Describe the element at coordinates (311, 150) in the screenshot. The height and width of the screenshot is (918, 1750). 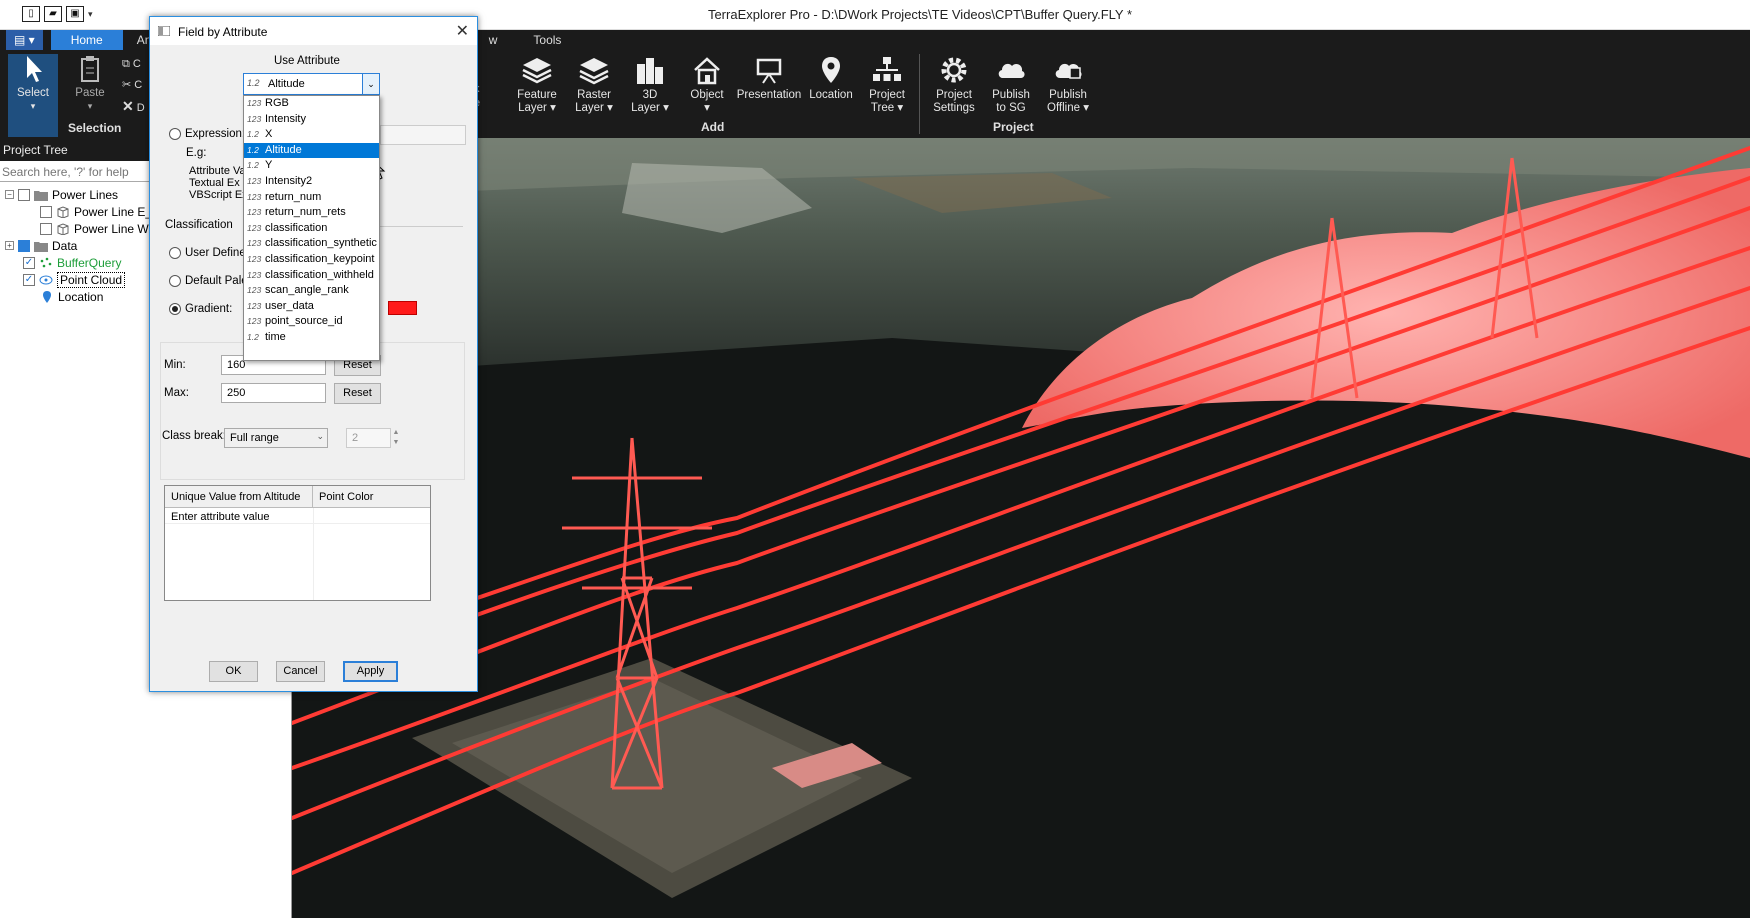
I see `dropdown-option: 1.2 Altitude` at that location.